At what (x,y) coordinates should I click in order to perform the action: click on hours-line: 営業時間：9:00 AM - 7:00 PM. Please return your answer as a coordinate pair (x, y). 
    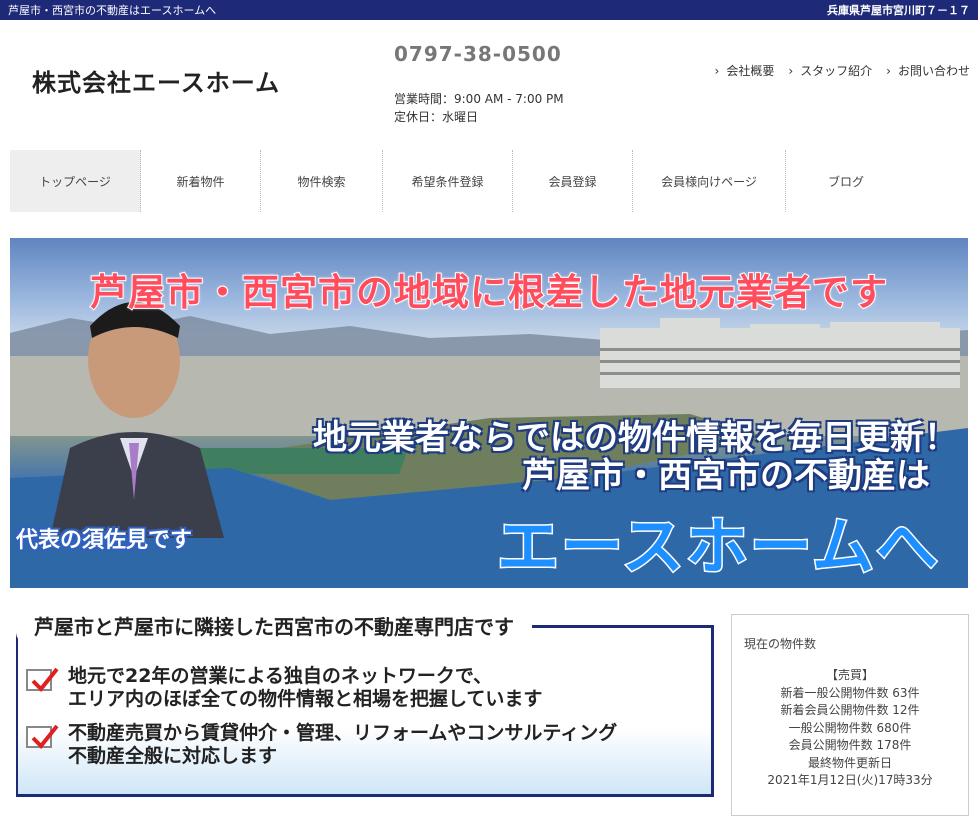
    Looking at the image, I should click on (479, 99).